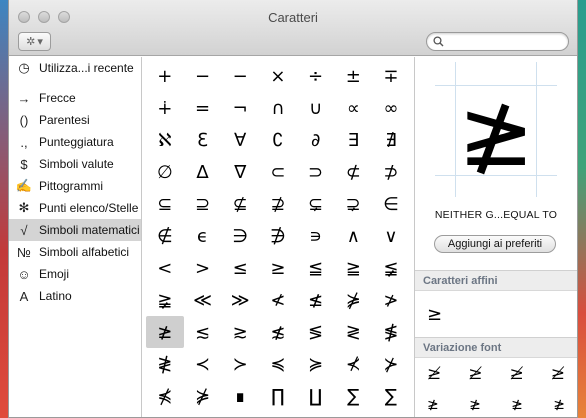 The image size is (586, 418). I want to click on character-cell: >, so click(203, 268).